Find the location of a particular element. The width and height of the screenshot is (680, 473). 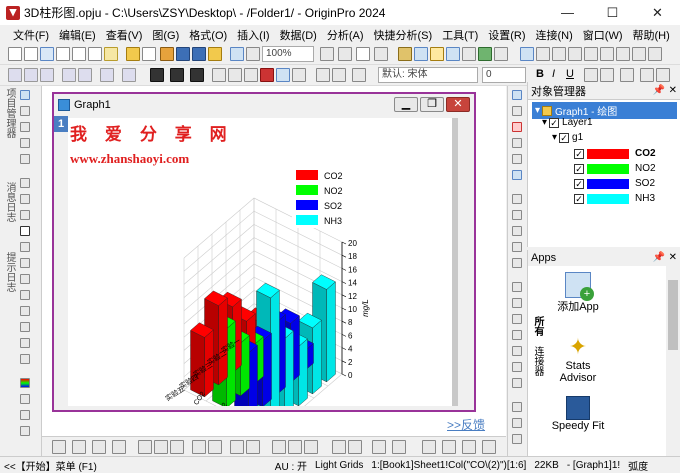

front-icon is located at coordinates (237, 447).